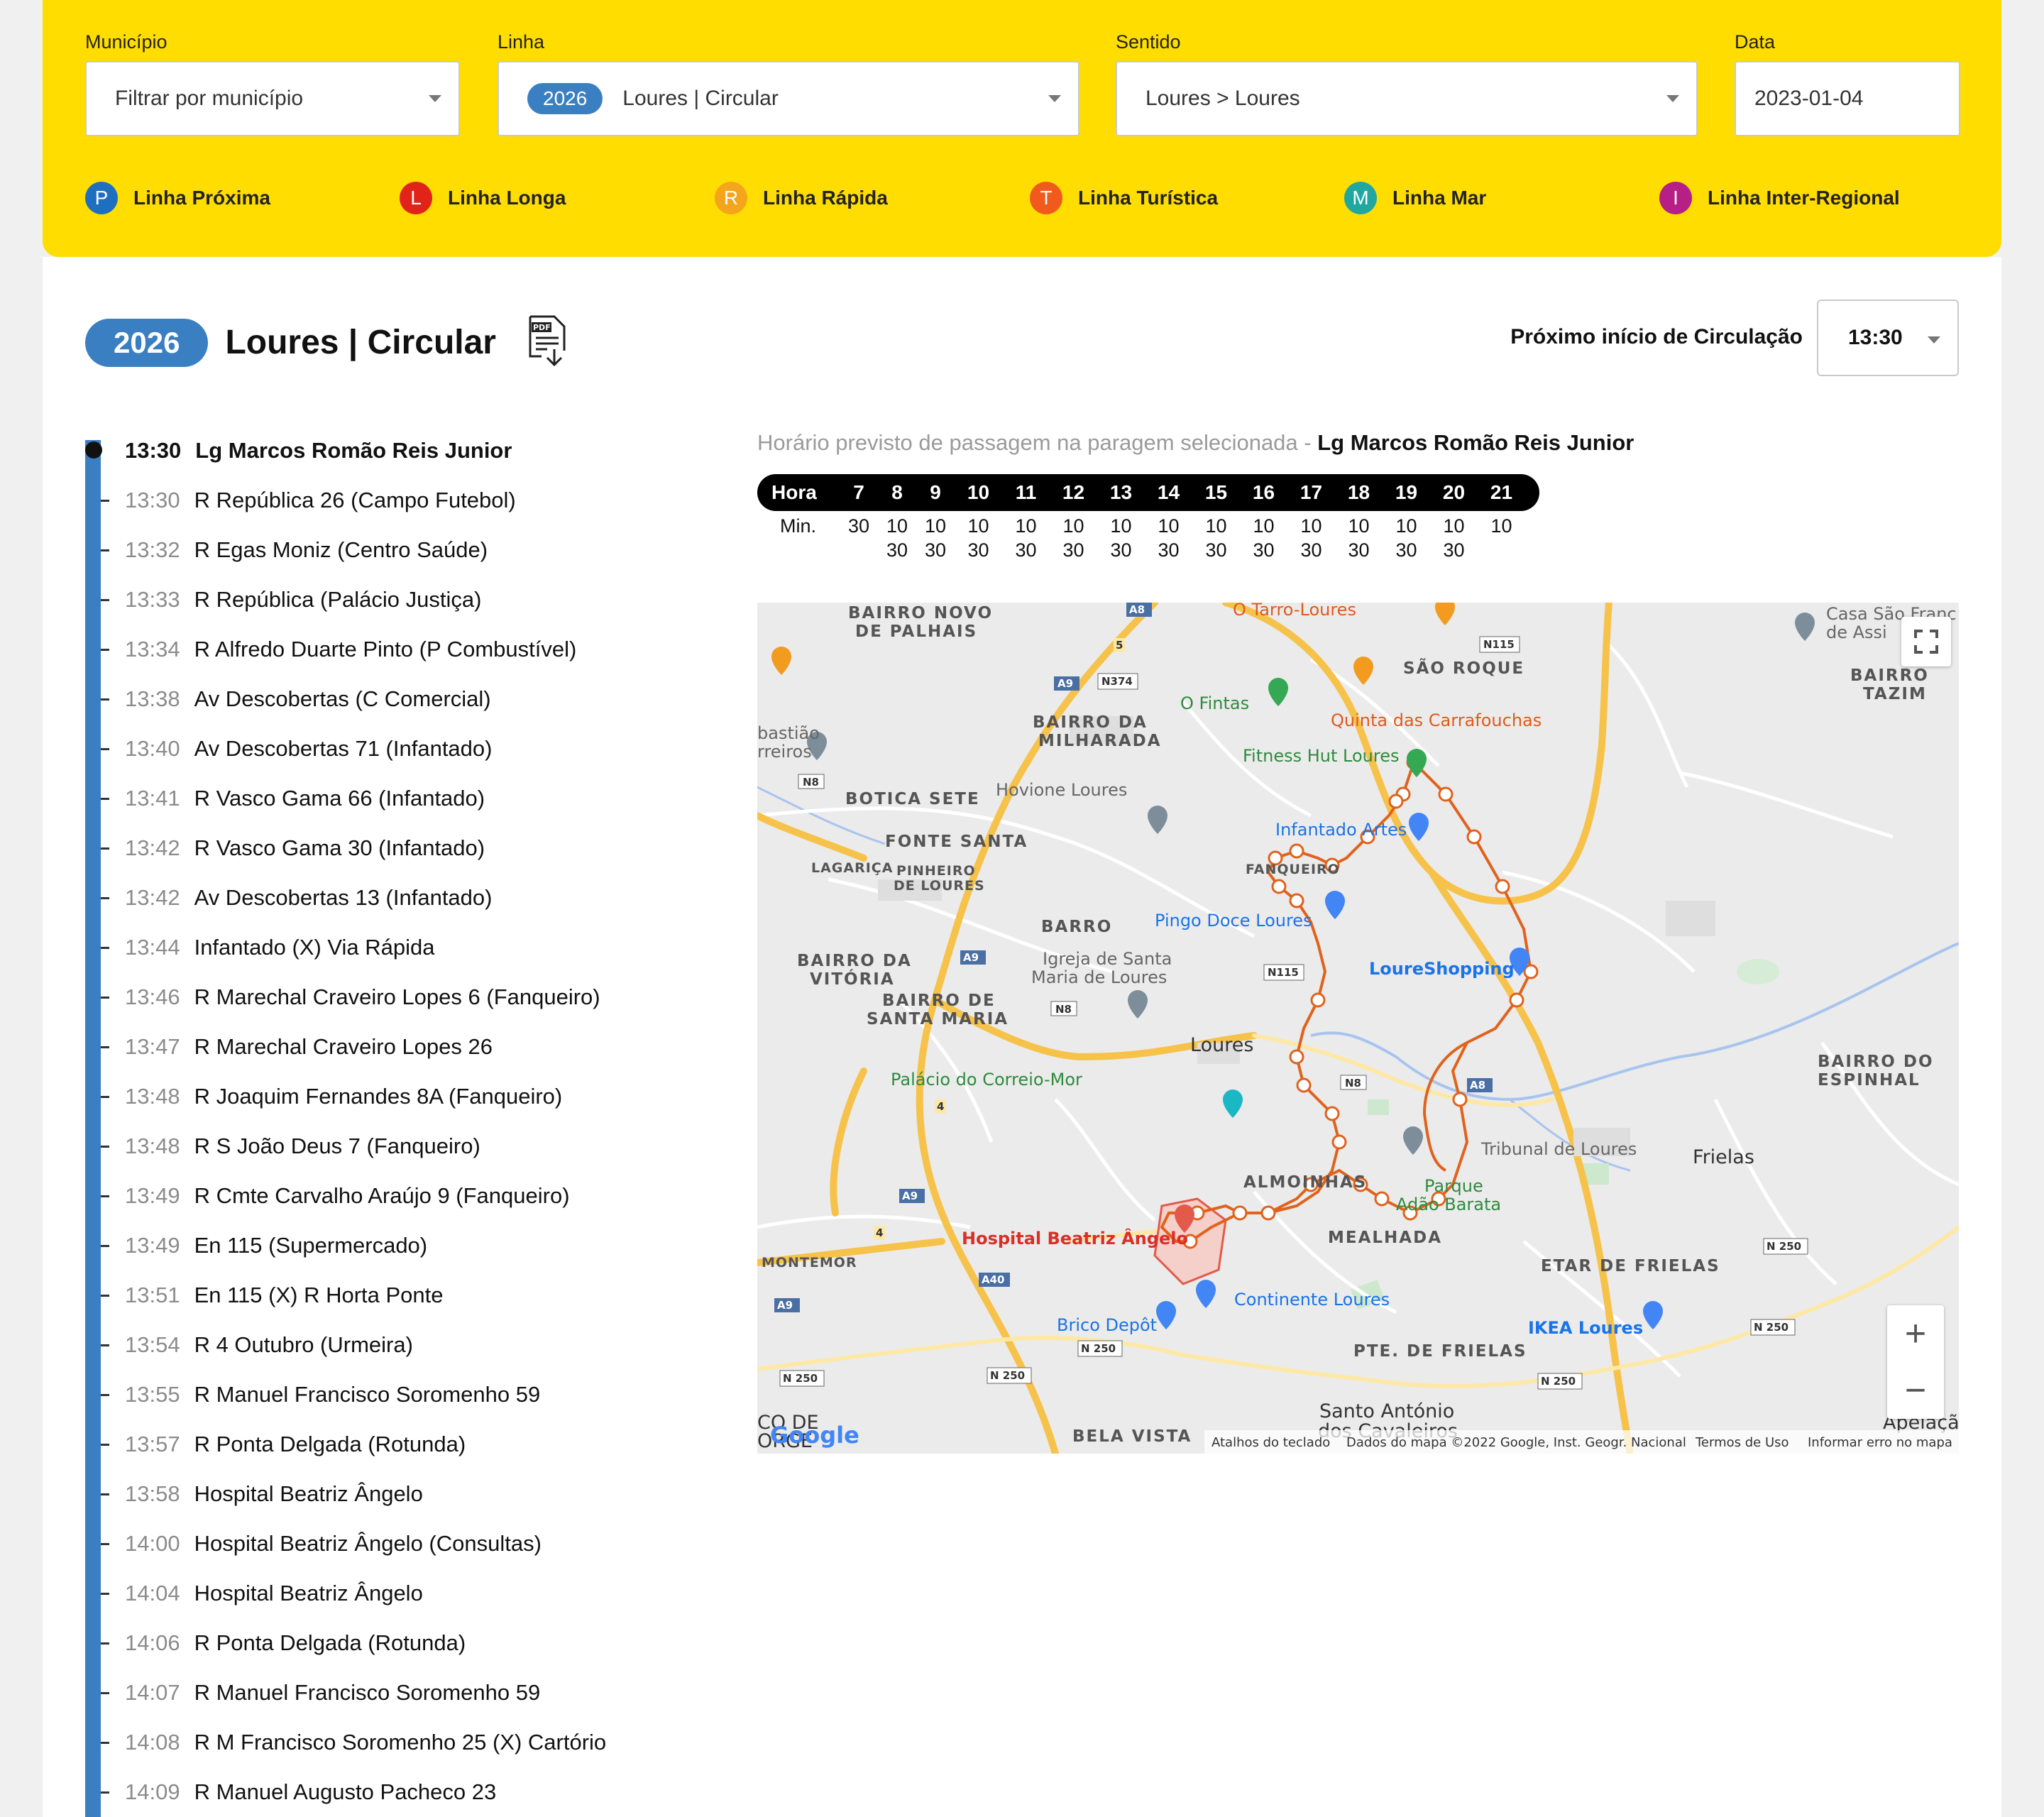 This screenshot has width=2044, height=1817. I want to click on hour-cell: 12, so click(1073, 492).